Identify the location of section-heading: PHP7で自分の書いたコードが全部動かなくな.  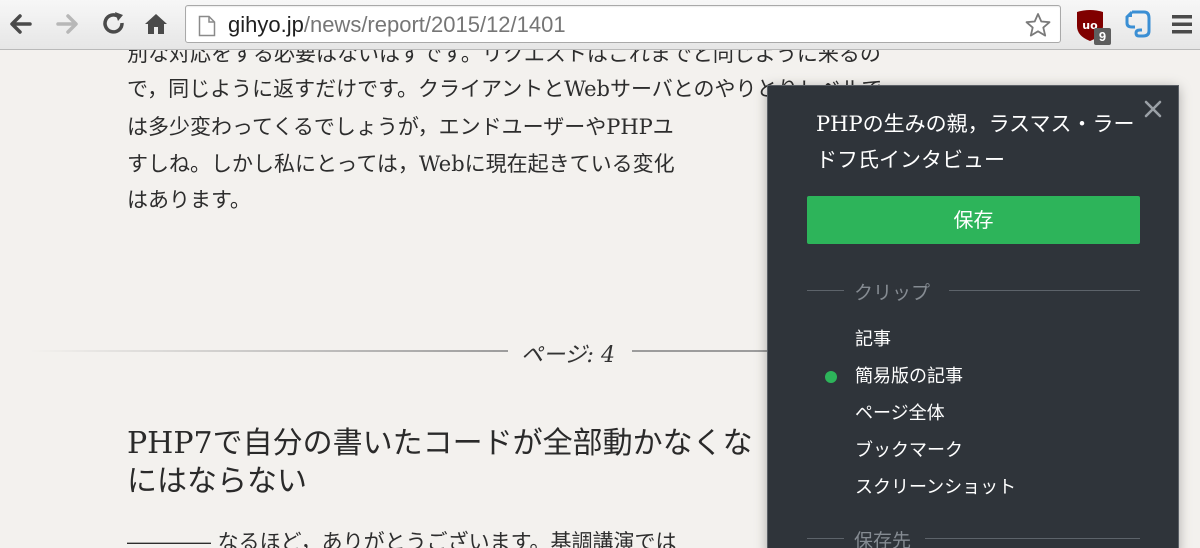
(440, 443).